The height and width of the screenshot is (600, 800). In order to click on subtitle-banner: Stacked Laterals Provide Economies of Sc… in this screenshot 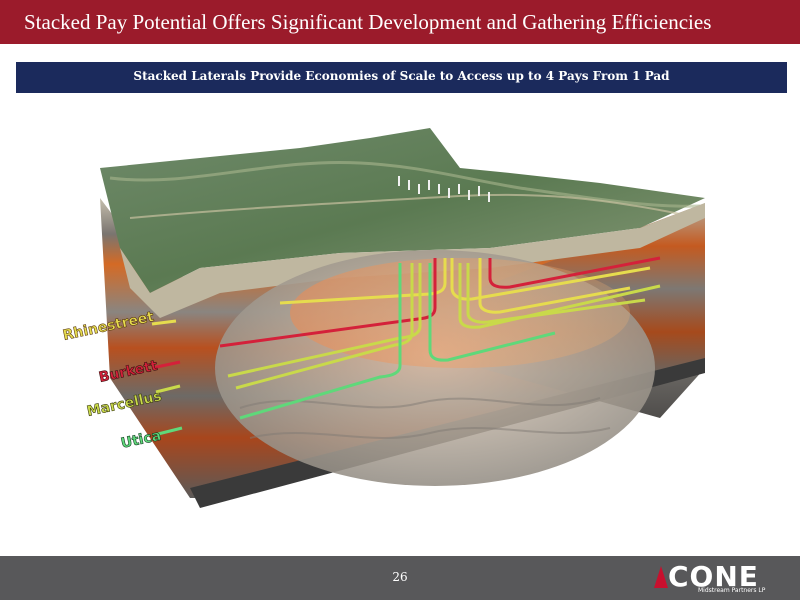, I will do `click(401, 77)`.